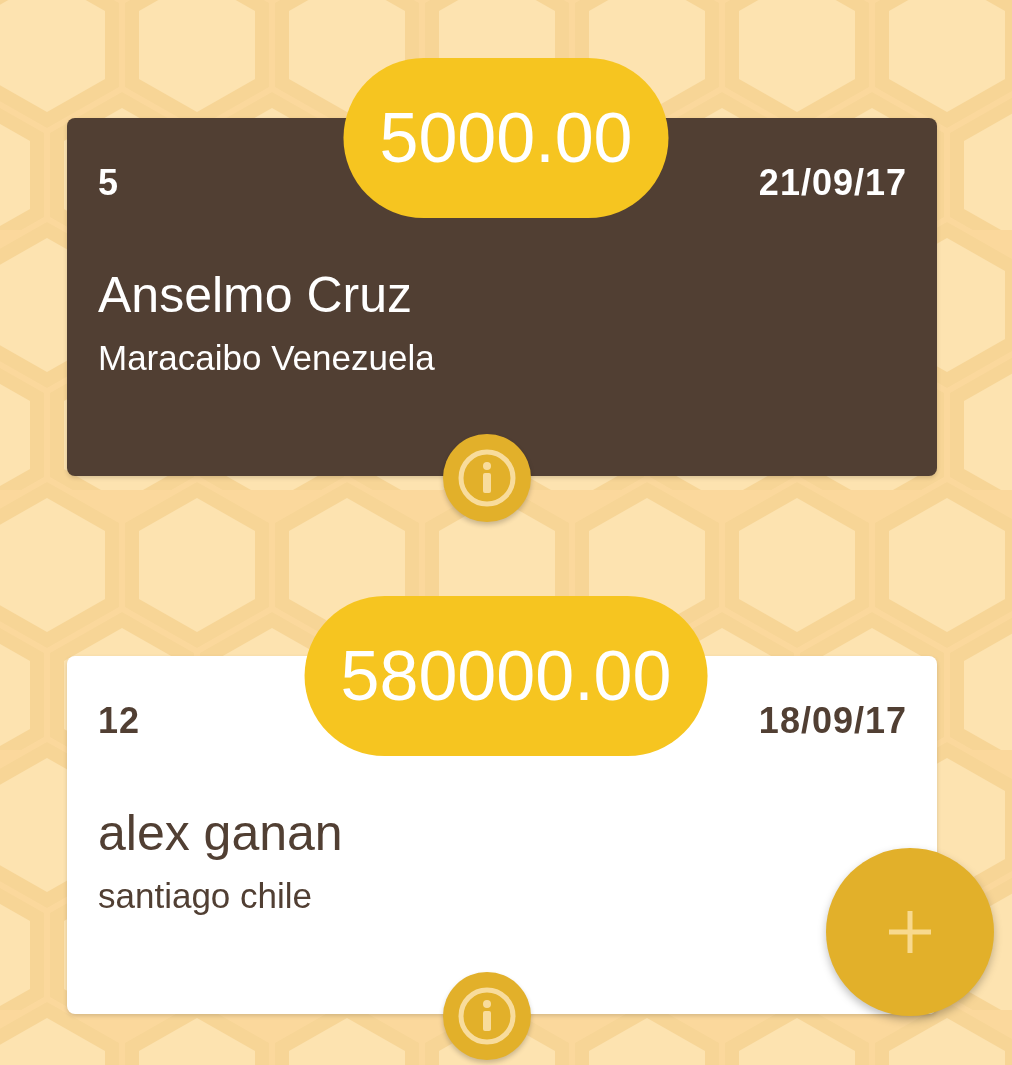 Image resolution: width=1012 pixels, height=1065 pixels. What do you see at coordinates (910, 932) in the screenshot?
I see `plus-icon` at bounding box center [910, 932].